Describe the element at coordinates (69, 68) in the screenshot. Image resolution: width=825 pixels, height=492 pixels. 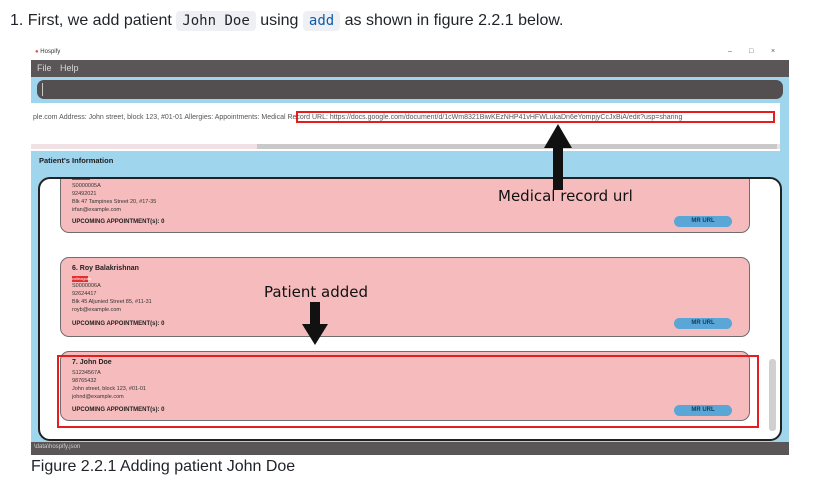
I see `menu-help: Help` at that location.